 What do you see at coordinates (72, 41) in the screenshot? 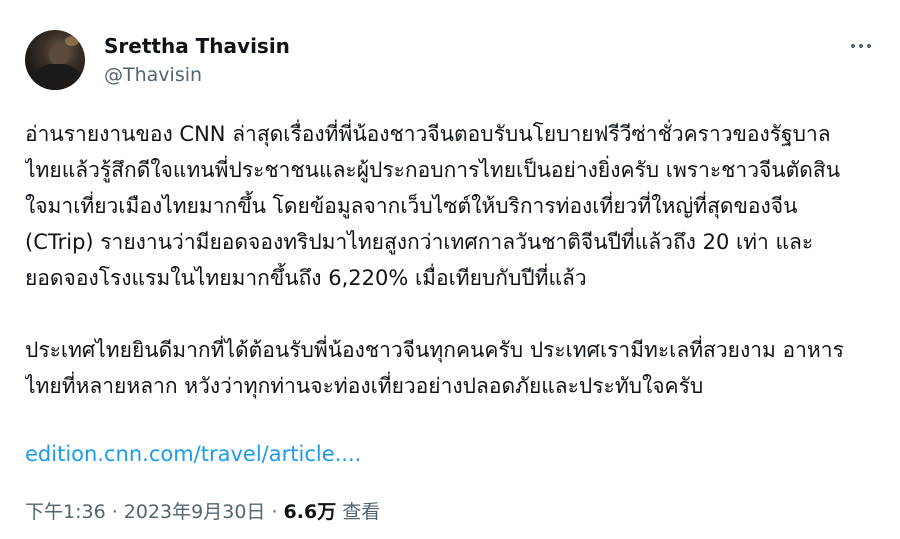
I see `avatar-light` at bounding box center [72, 41].